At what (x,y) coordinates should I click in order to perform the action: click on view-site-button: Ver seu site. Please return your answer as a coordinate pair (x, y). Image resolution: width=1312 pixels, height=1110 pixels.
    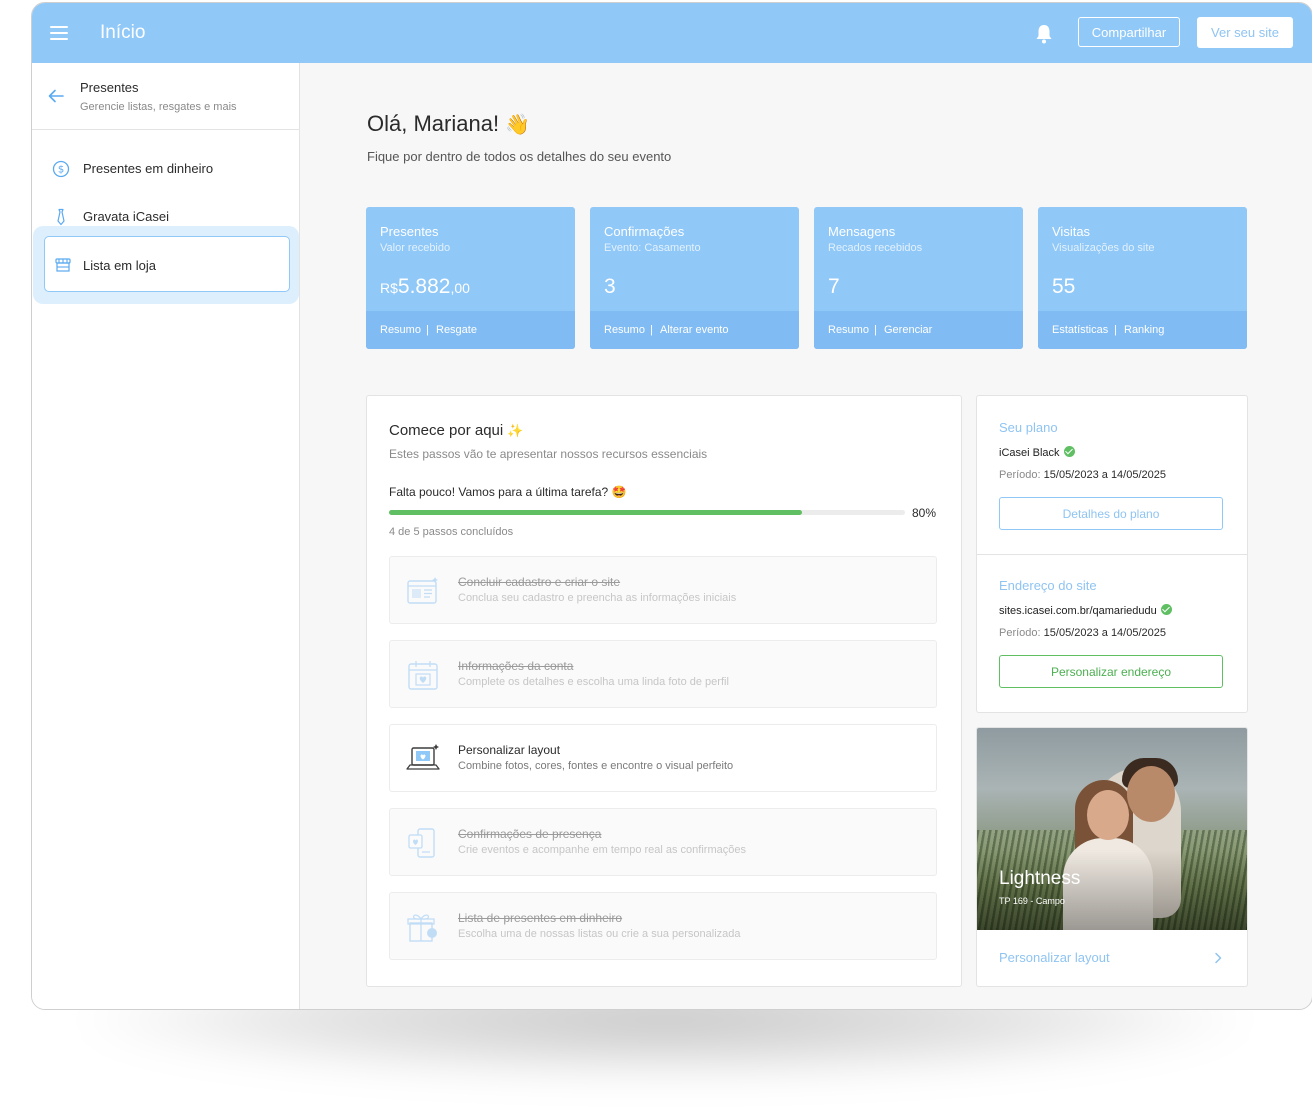
    Looking at the image, I should click on (1245, 32).